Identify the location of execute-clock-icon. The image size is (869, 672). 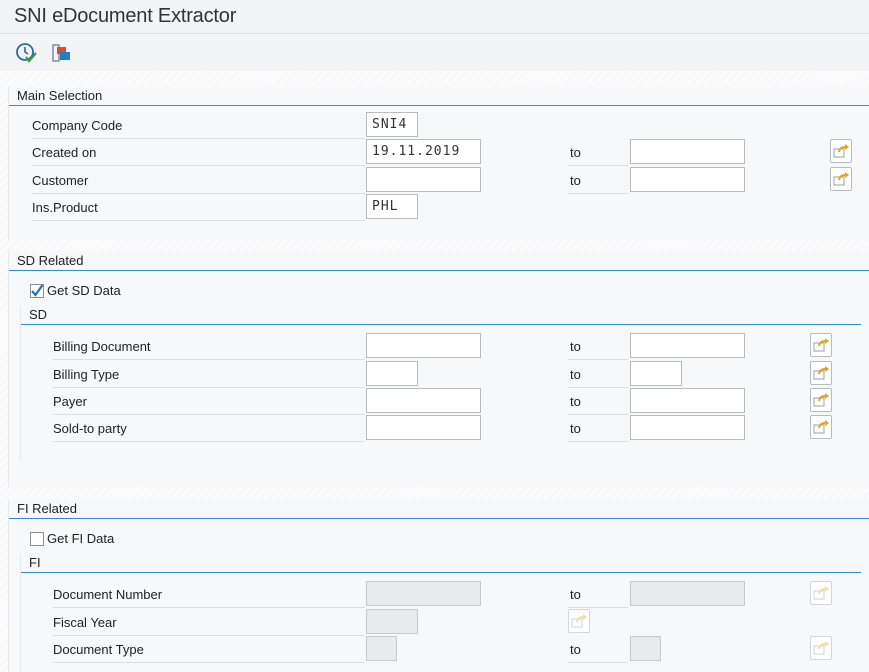
(26, 53).